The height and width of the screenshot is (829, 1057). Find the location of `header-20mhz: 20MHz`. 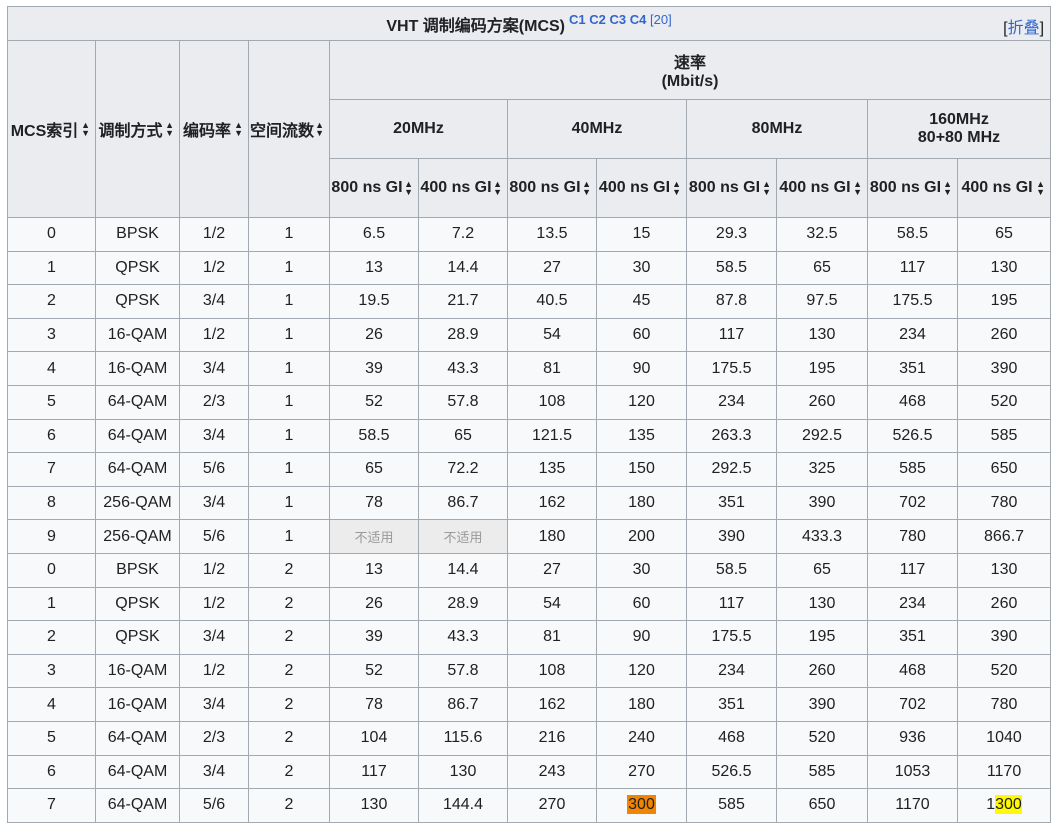

header-20mhz: 20MHz is located at coordinates (418, 129).